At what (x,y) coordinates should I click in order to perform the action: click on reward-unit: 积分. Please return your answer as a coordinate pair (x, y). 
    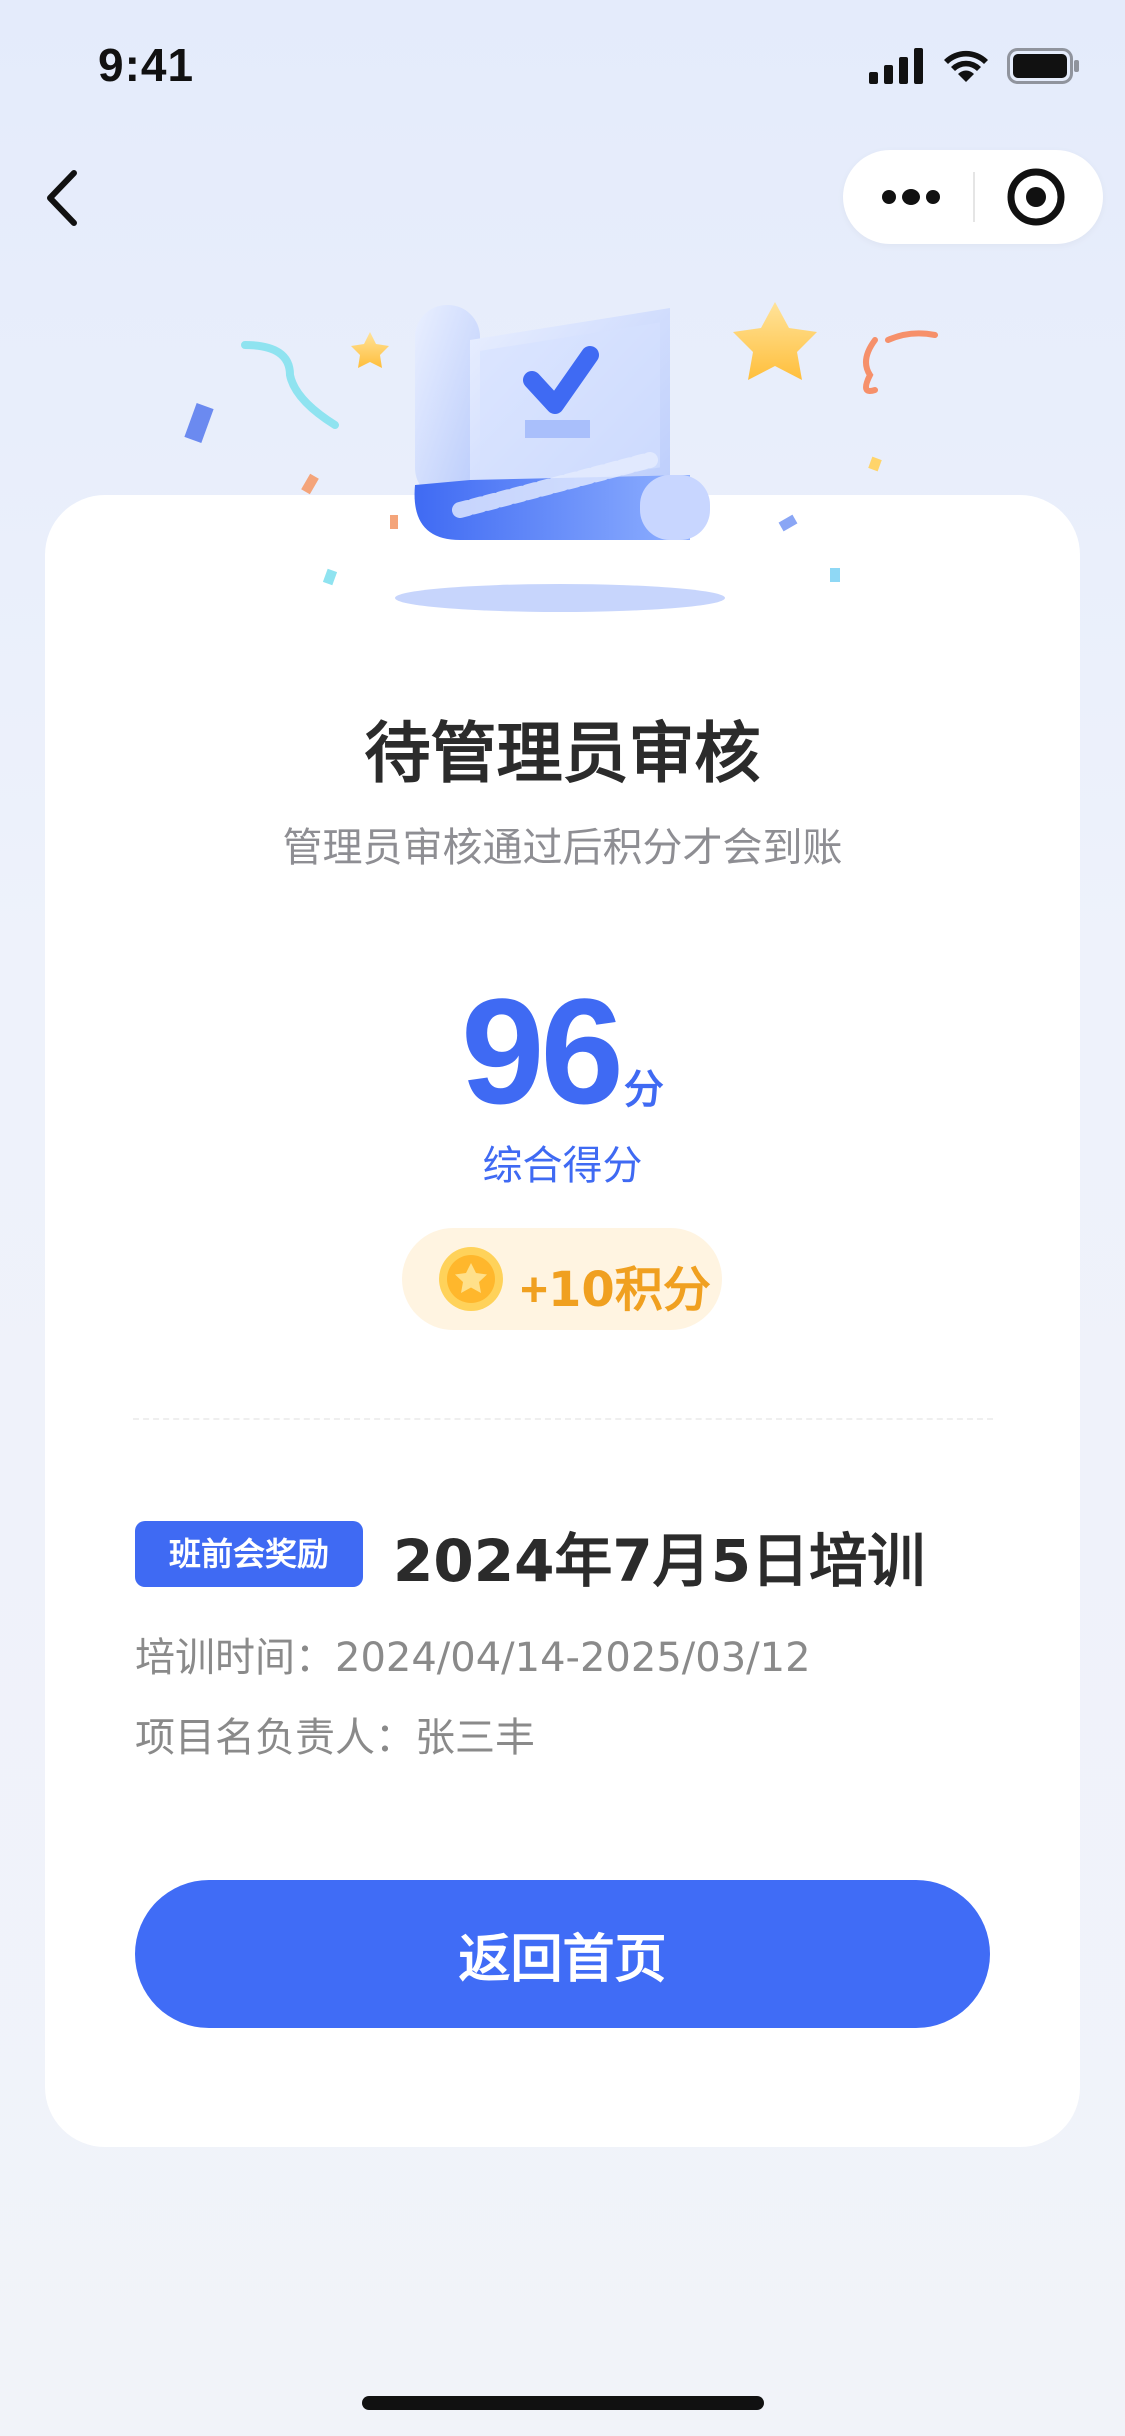
    Looking at the image, I should click on (662, 1290).